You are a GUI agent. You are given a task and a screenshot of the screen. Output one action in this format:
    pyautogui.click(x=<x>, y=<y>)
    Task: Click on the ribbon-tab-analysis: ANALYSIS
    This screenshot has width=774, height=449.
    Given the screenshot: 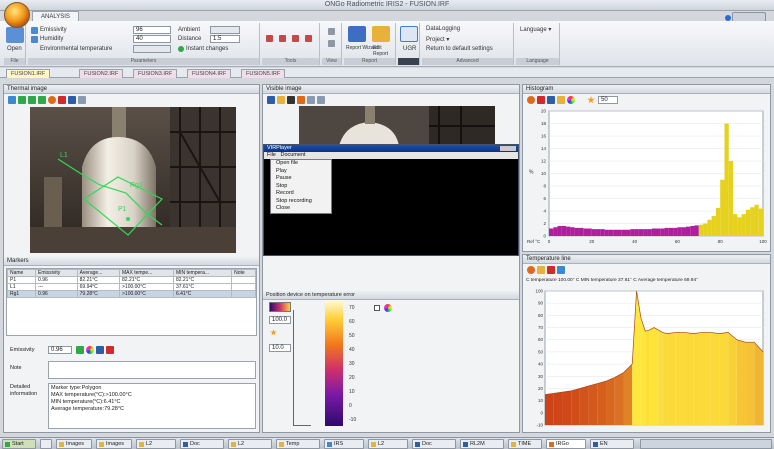 What is the action you would take?
    pyautogui.click(x=55, y=16)
    